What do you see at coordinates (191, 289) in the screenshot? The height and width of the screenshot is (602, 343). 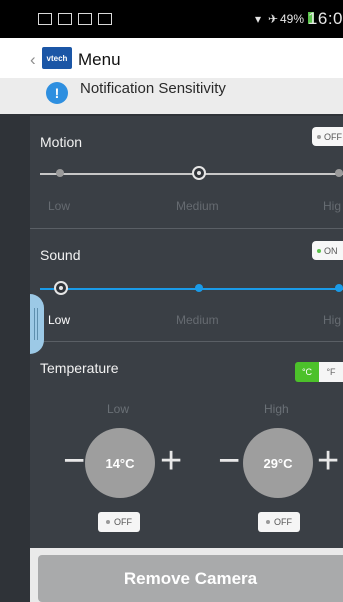 I see `sound-slider-track` at bounding box center [191, 289].